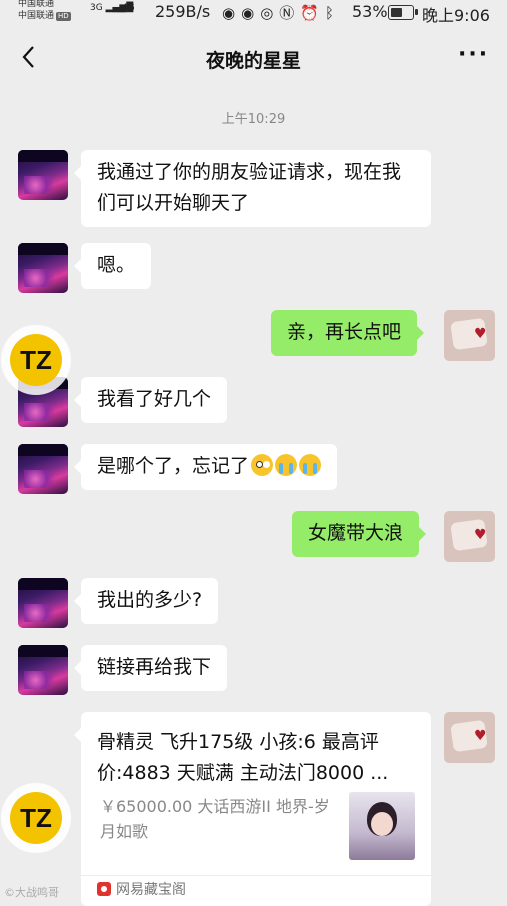 The width and height of the screenshot is (507, 906). What do you see at coordinates (262, 465) in the screenshot?
I see `flushed-emoji-icon` at bounding box center [262, 465].